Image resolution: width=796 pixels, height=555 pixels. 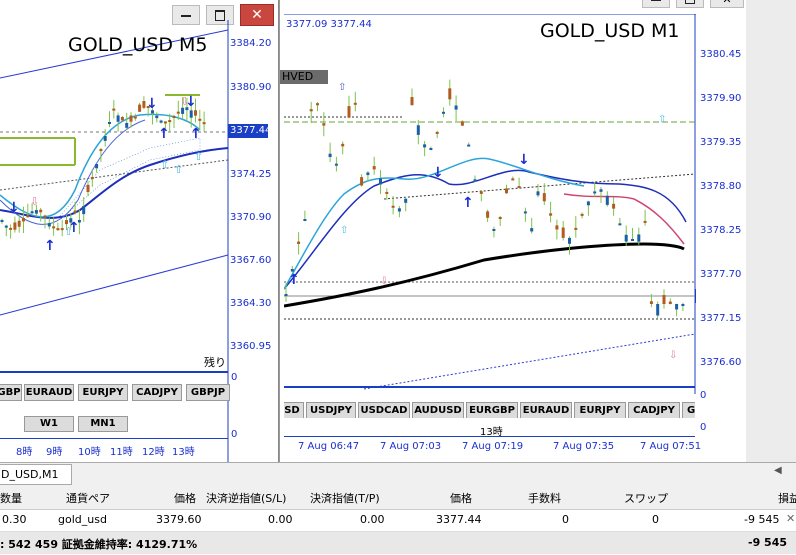 I want to click on minimize-icon, so click(x=656, y=0).